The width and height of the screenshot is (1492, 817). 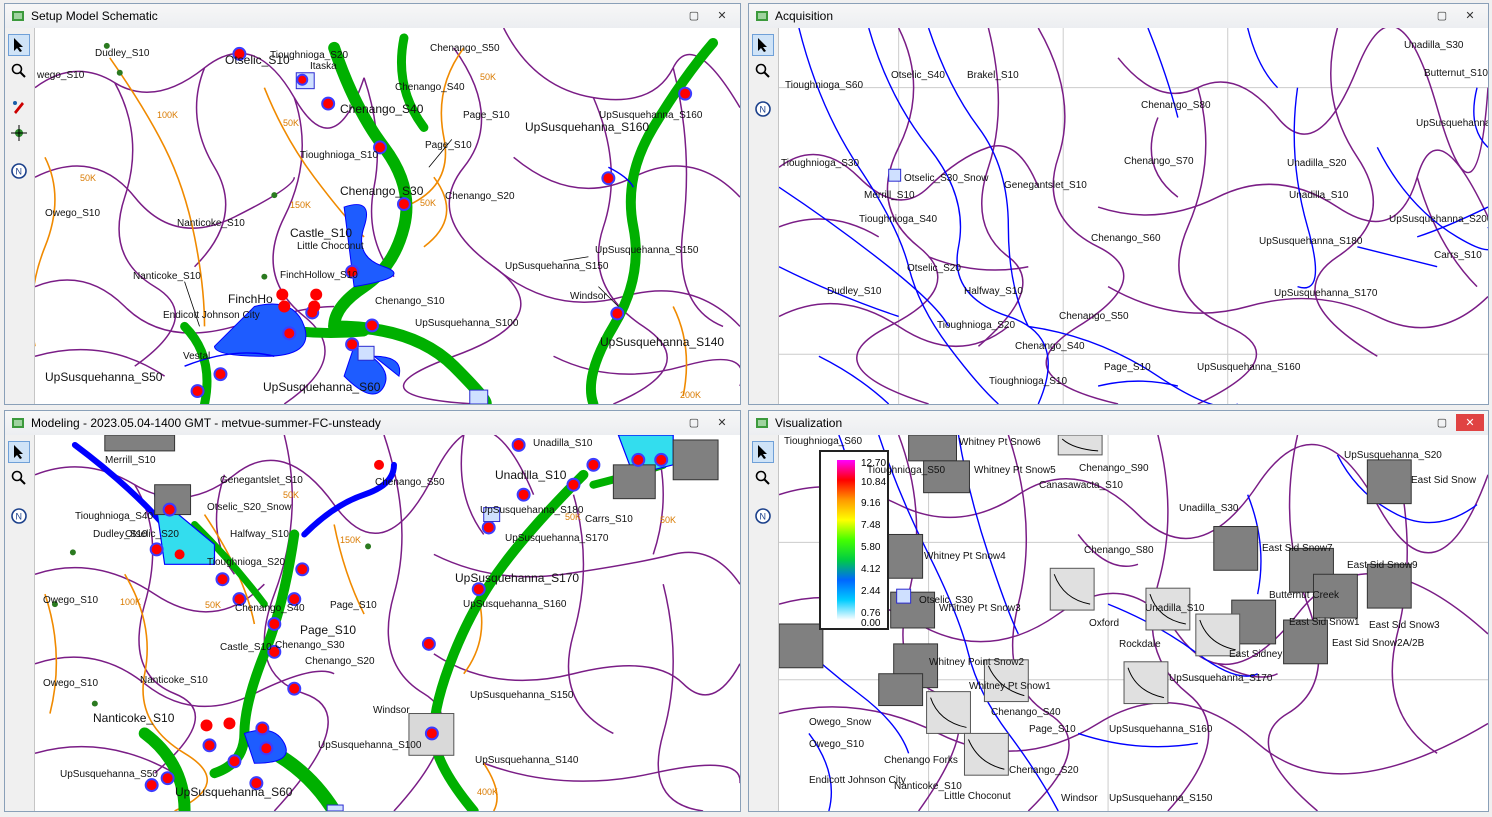 What do you see at coordinates (1378, 643) in the screenshot?
I see `map-label: East Sid Snow2A/2B` at bounding box center [1378, 643].